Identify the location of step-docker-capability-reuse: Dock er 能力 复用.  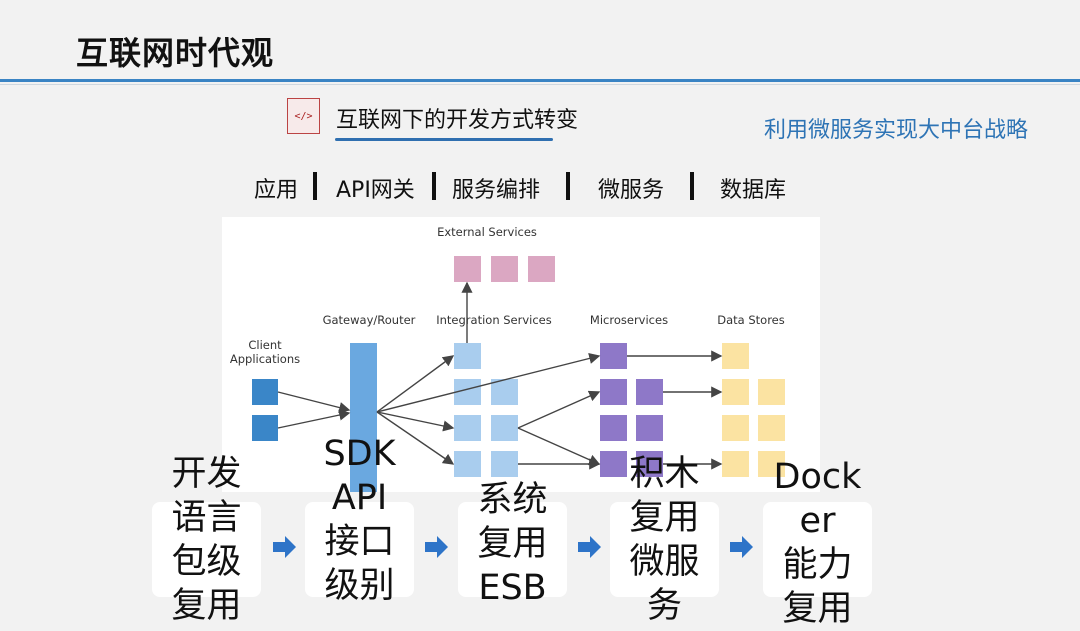
(817, 543).